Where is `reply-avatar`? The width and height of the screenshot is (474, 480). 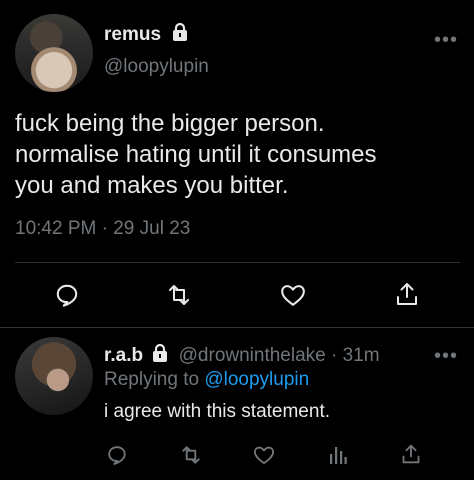 reply-avatar is located at coordinates (54, 376).